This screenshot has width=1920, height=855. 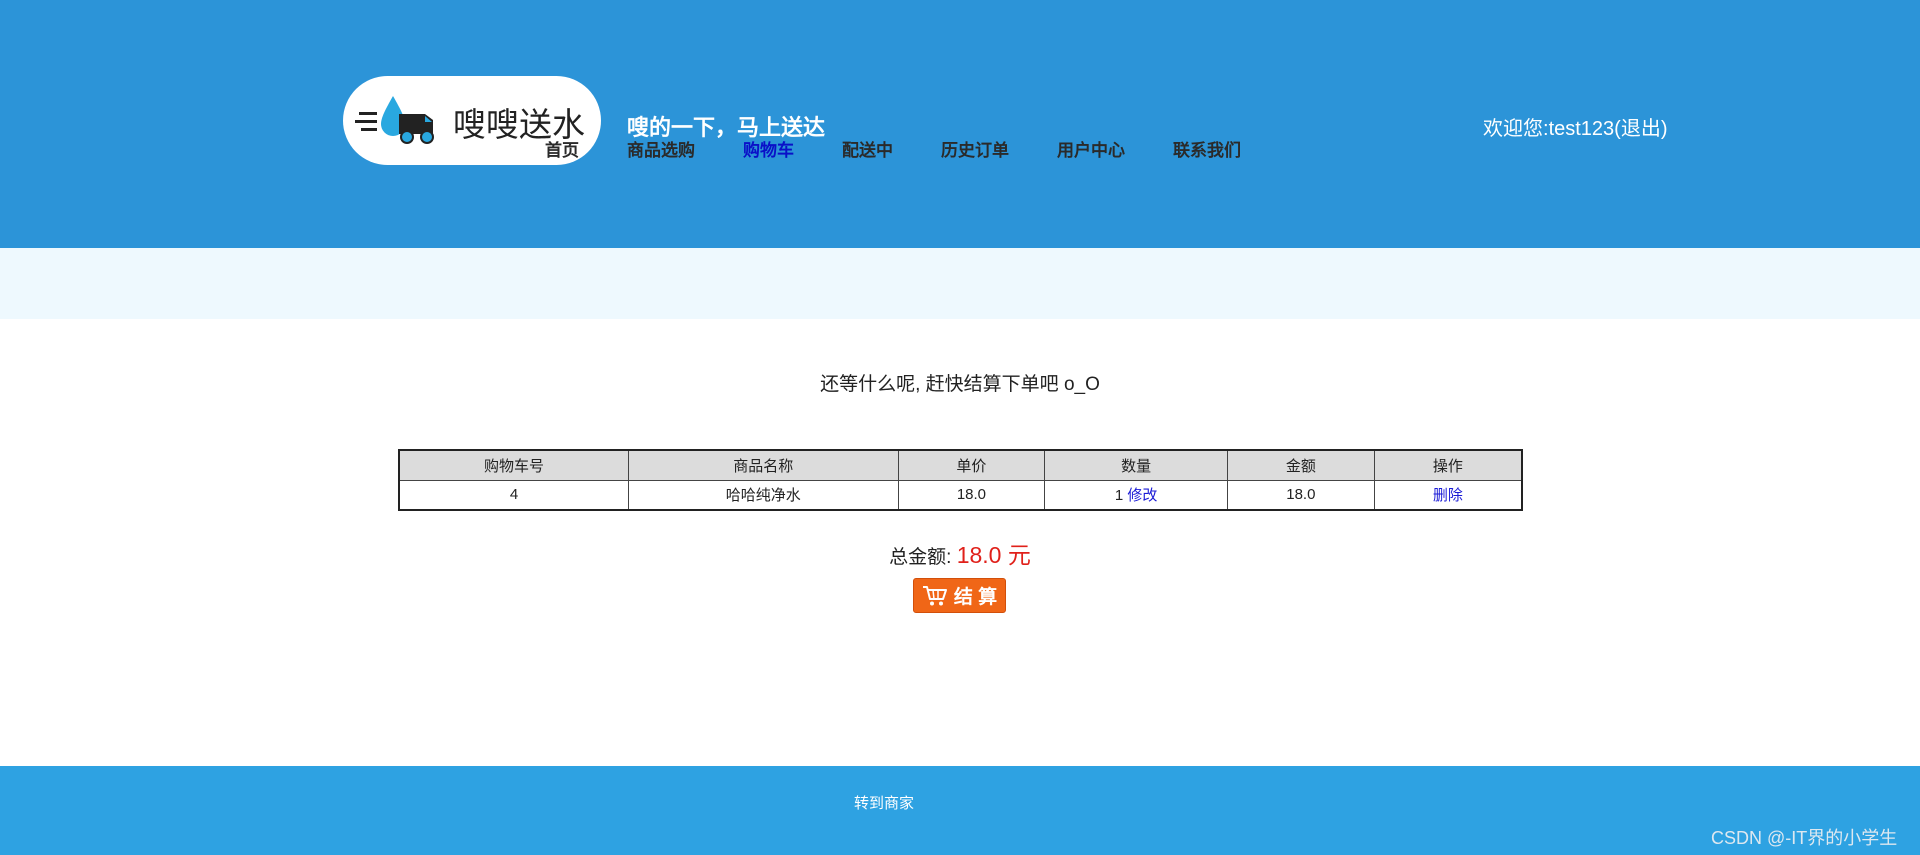 I want to click on table-row: 4 哈哈纯净水 18.0 1 修改 18.0 删除, so click(x=960, y=495).